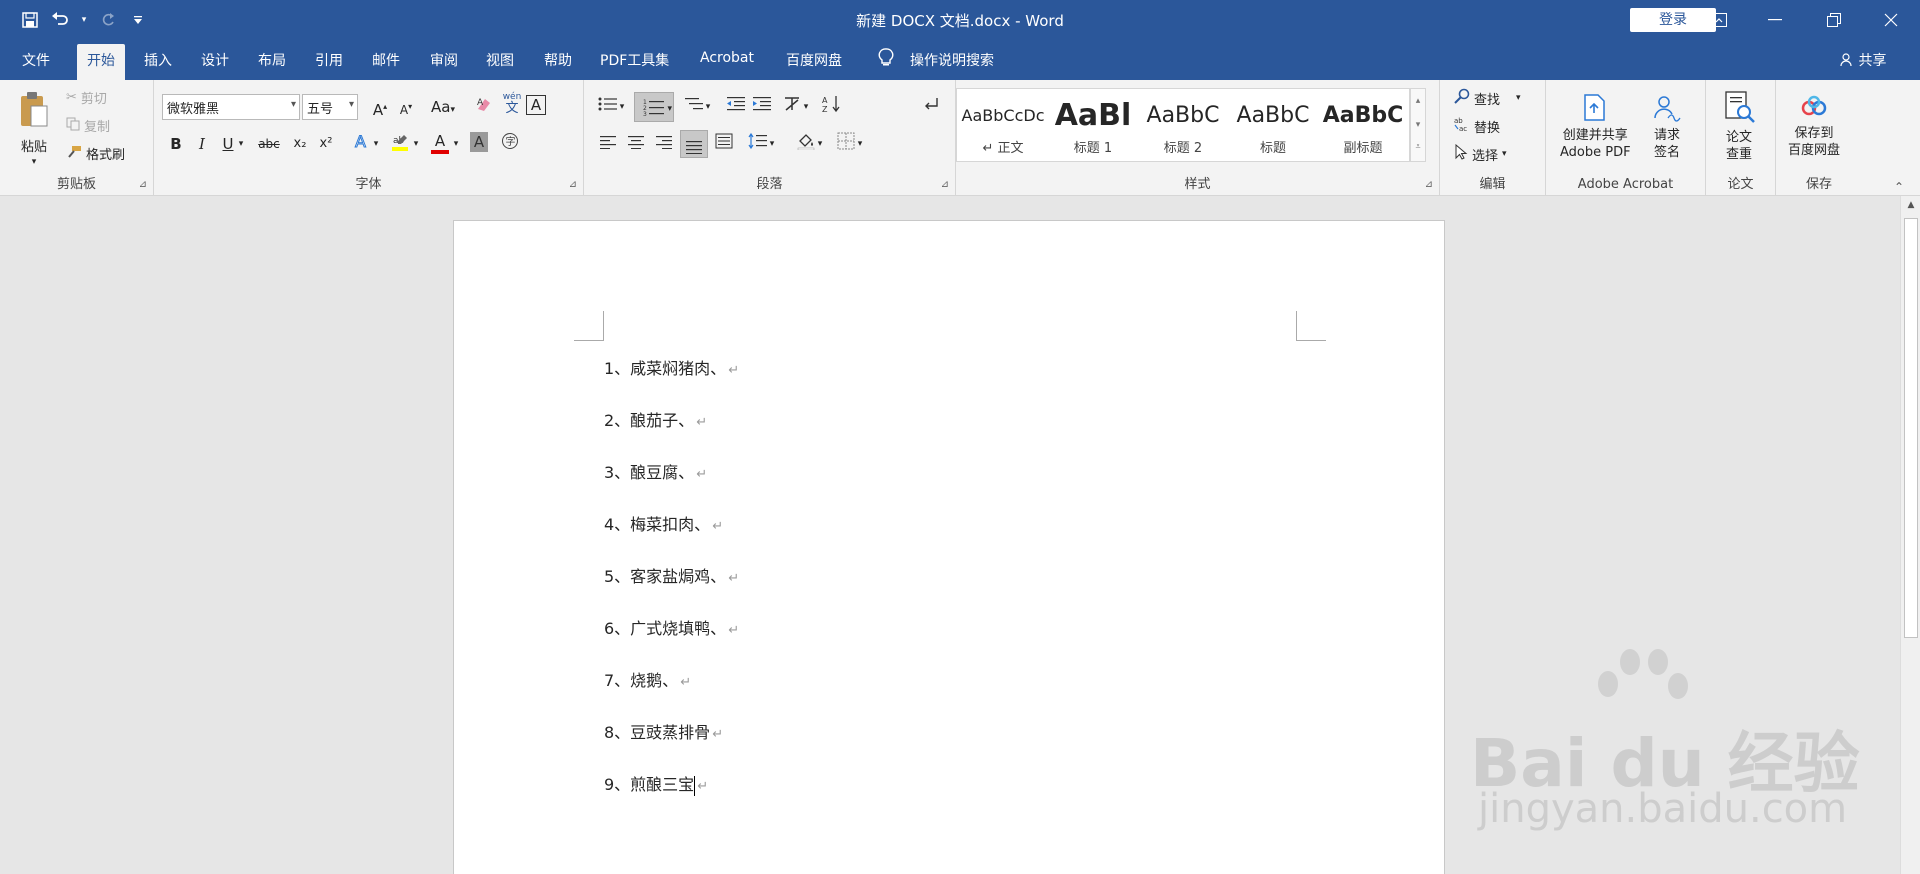  I want to click on align-right-icon, so click(664, 144).